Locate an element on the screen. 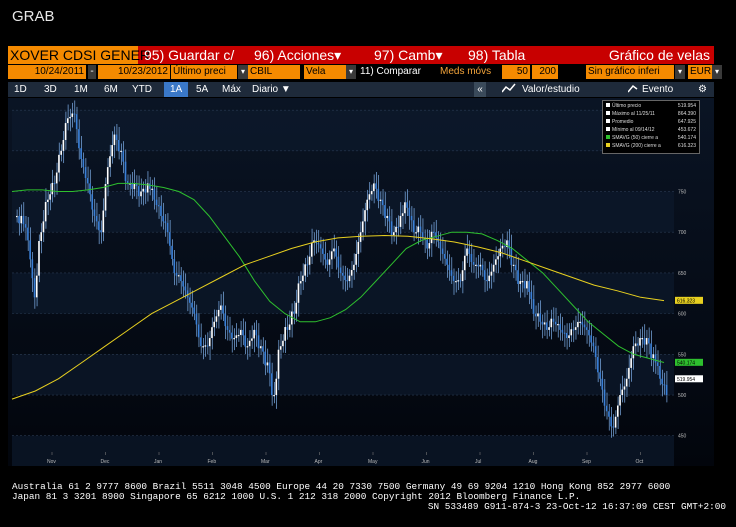  value-study-button: Valor/estudio is located at coordinates (540, 89).